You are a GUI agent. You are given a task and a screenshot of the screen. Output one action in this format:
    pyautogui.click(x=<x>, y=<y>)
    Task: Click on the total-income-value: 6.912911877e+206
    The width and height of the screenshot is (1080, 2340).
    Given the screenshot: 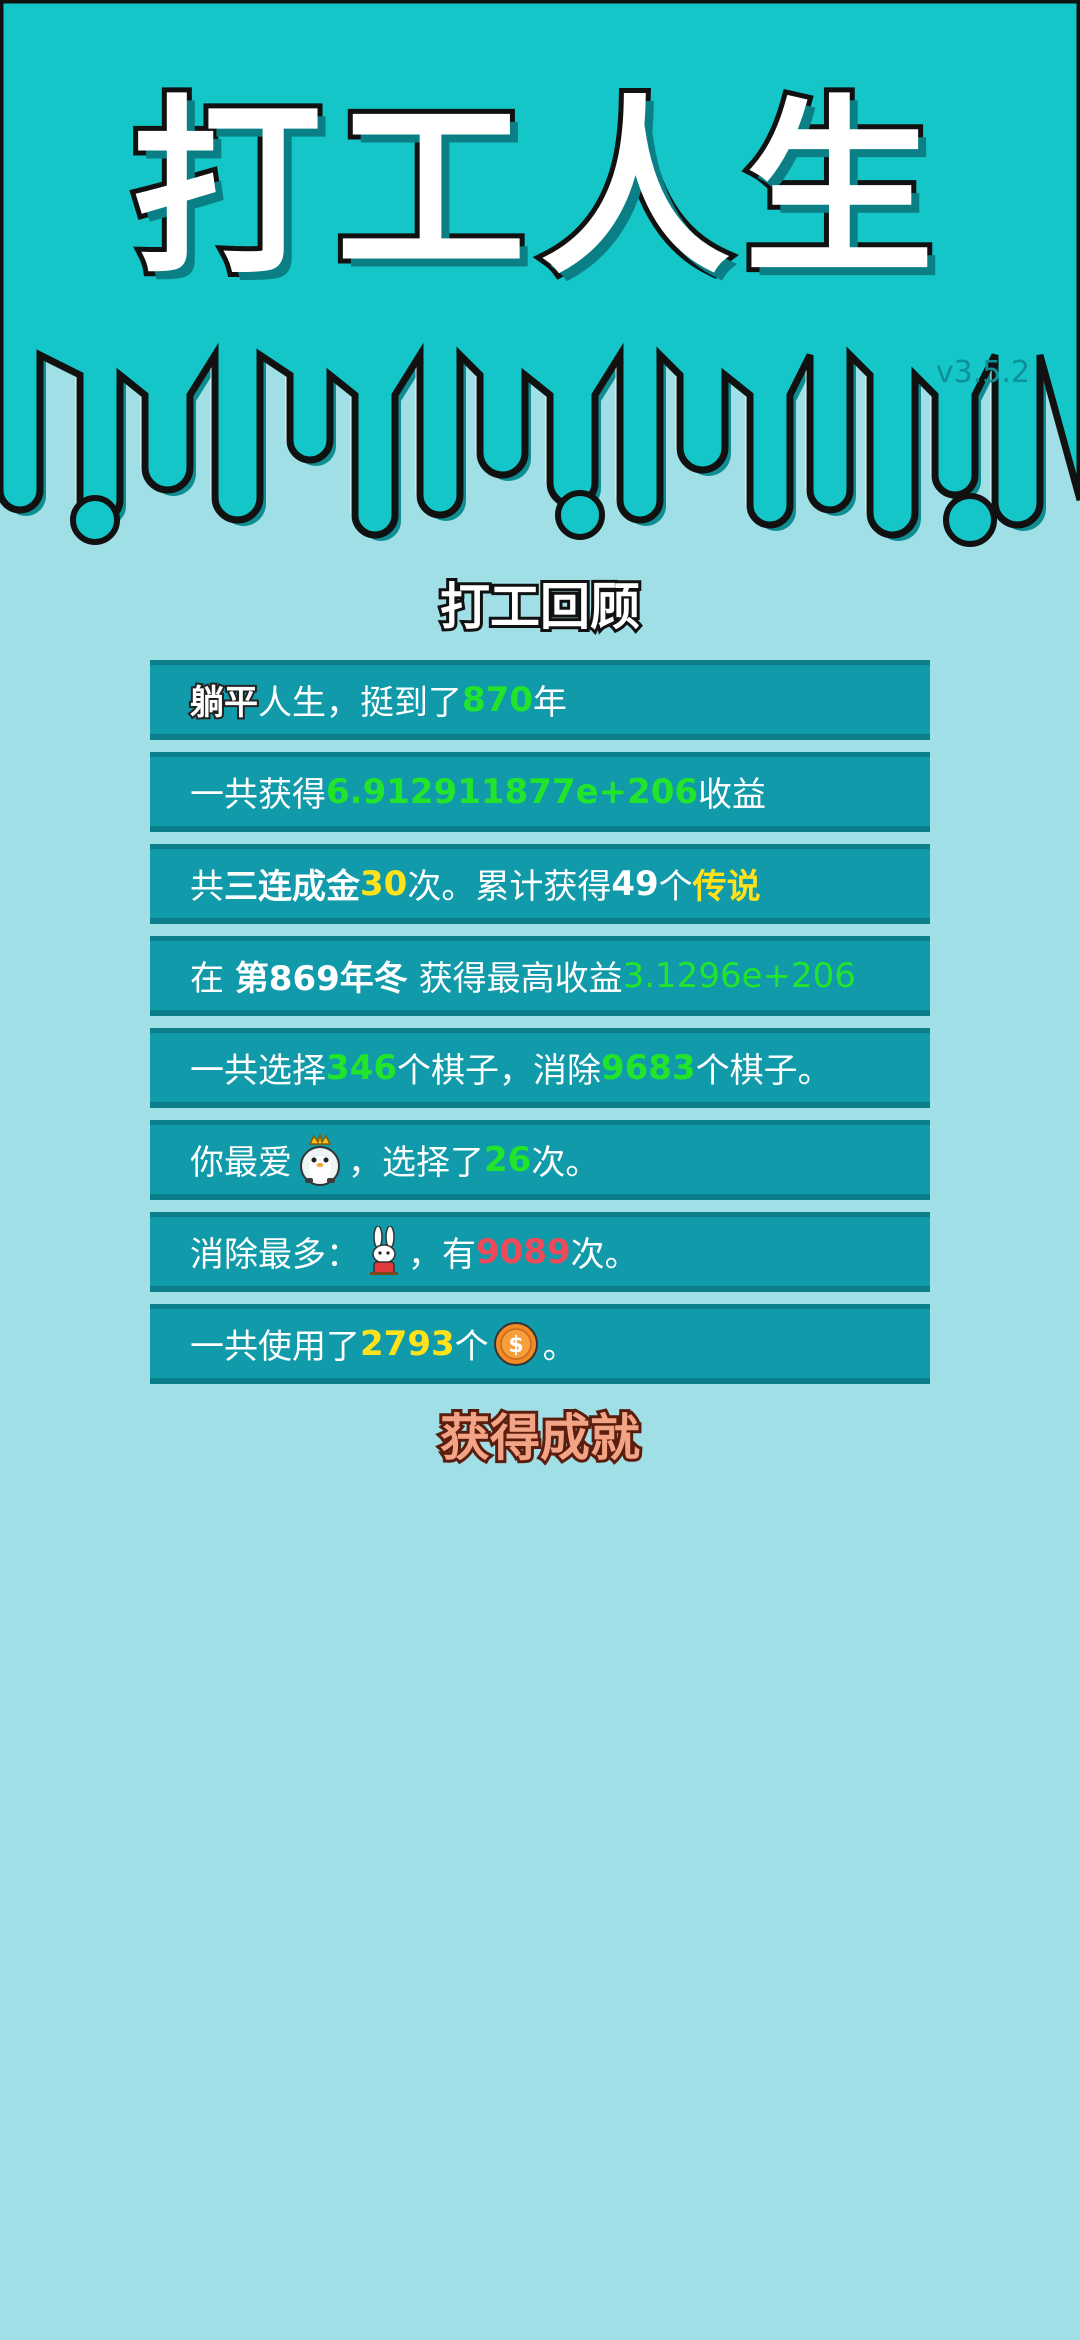 What is the action you would take?
    pyautogui.click(x=512, y=791)
    